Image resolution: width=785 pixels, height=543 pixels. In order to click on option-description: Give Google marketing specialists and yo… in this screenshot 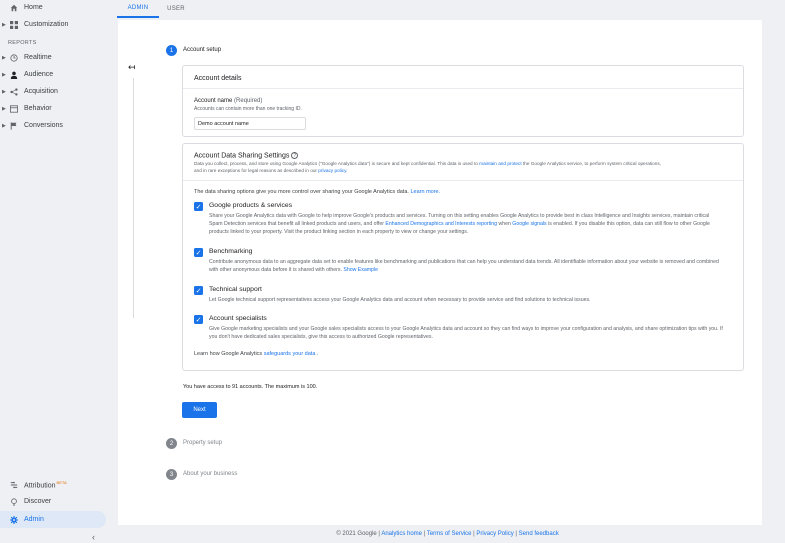, I will do `click(466, 333)`.